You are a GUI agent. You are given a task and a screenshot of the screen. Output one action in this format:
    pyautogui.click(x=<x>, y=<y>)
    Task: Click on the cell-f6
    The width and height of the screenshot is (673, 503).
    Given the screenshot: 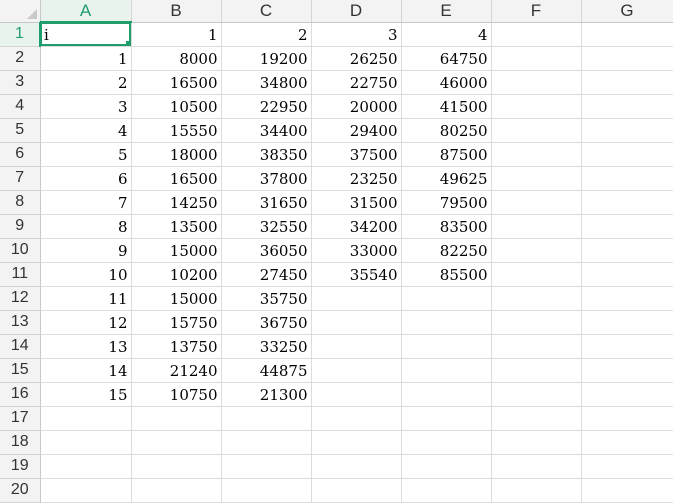 What is the action you would take?
    pyautogui.click(x=536, y=154)
    